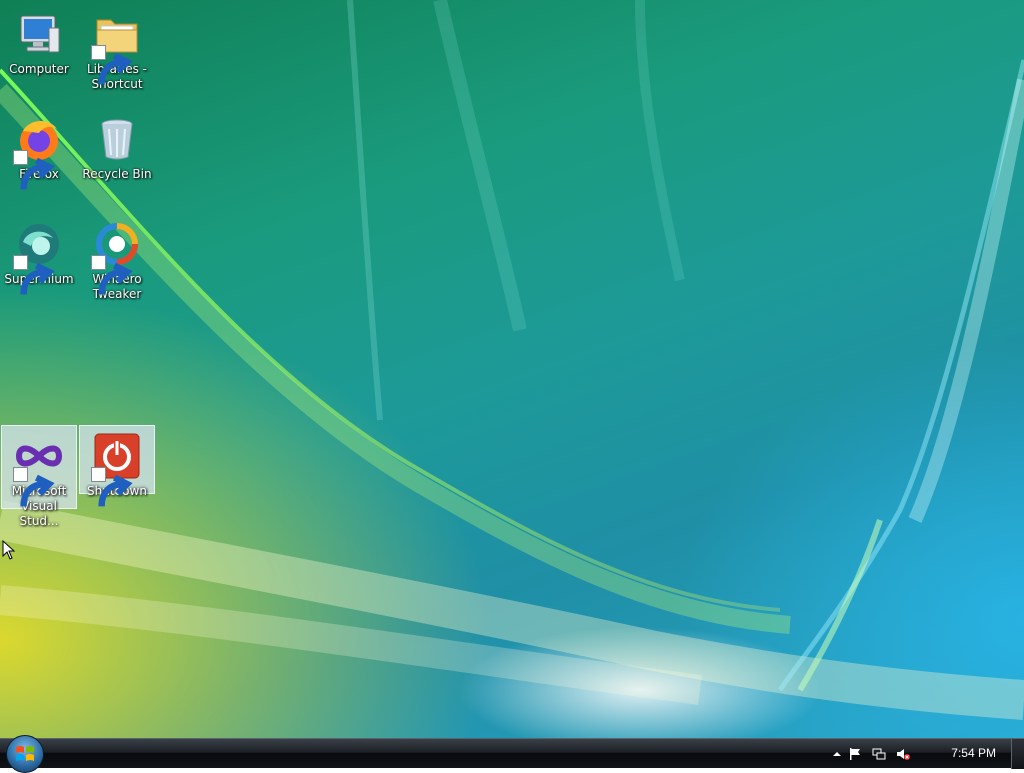 The width and height of the screenshot is (1024, 773). Describe the element at coordinates (117, 174) in the screenshot. I see `desktop-icon-label: Recycle Bin` at that location.